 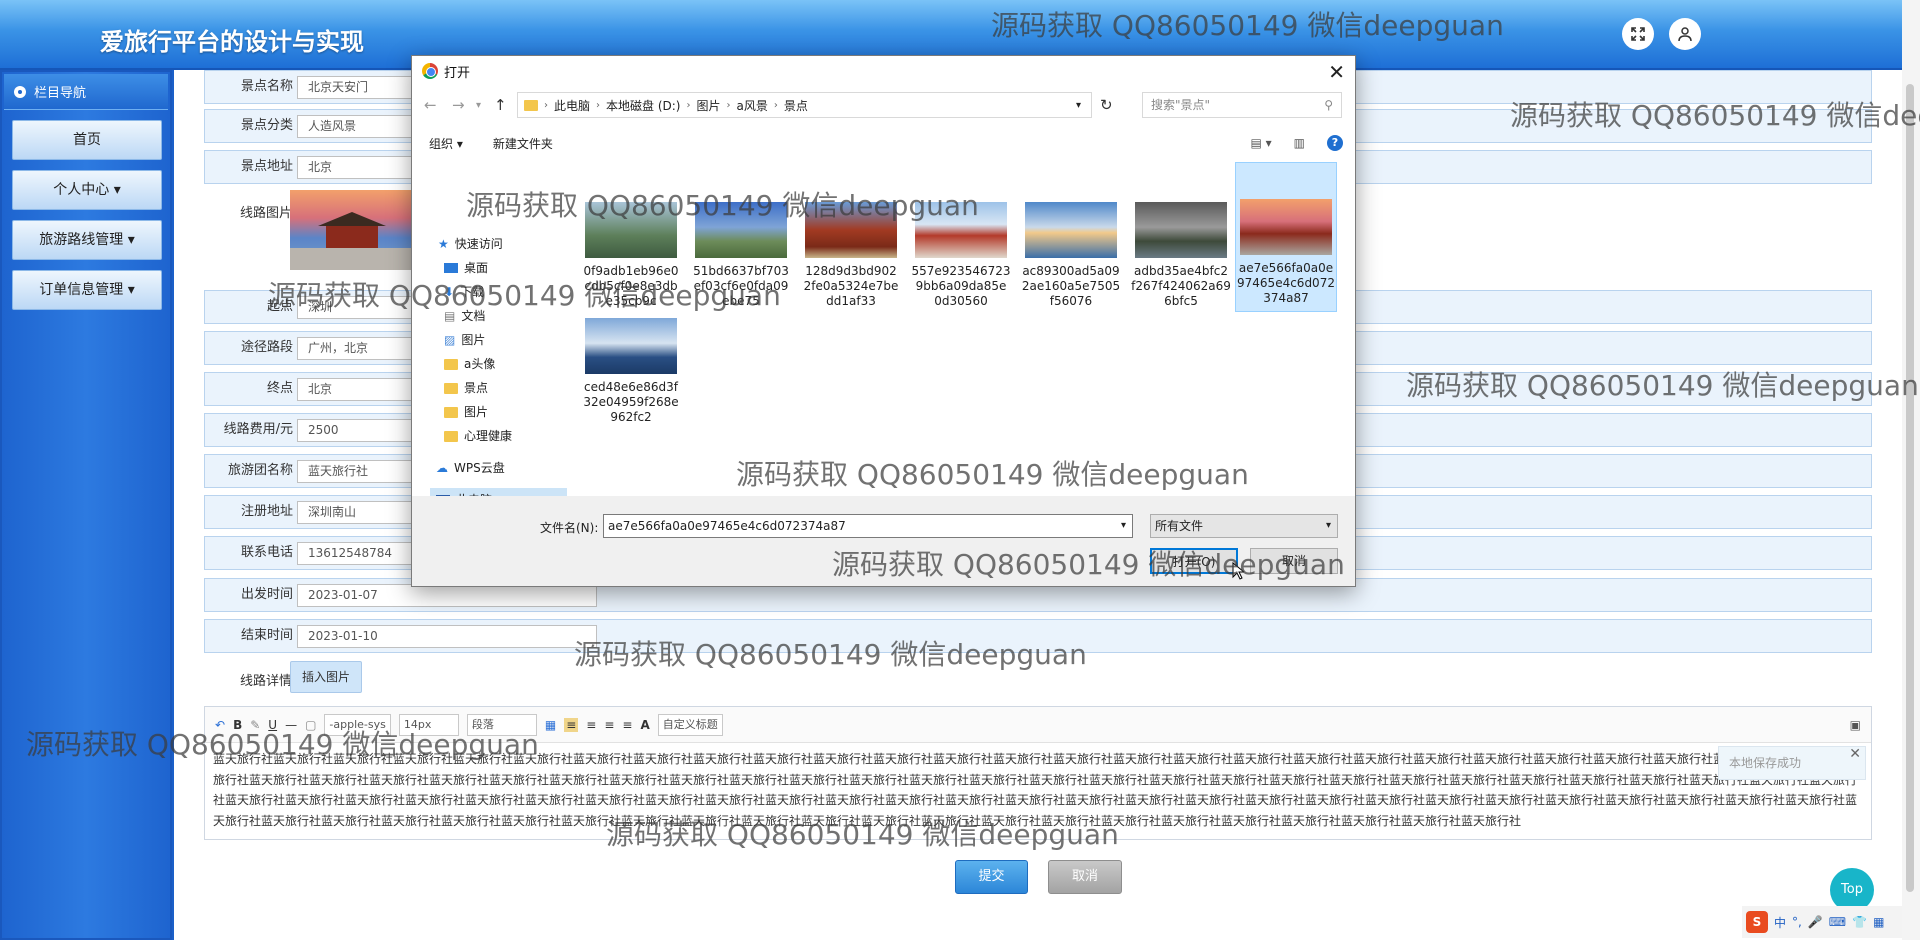 What do you see at coordinates (1336, 72) in the screenshot?
I see `dialog-close-button: ✕` at bounding box center [1336, 72].